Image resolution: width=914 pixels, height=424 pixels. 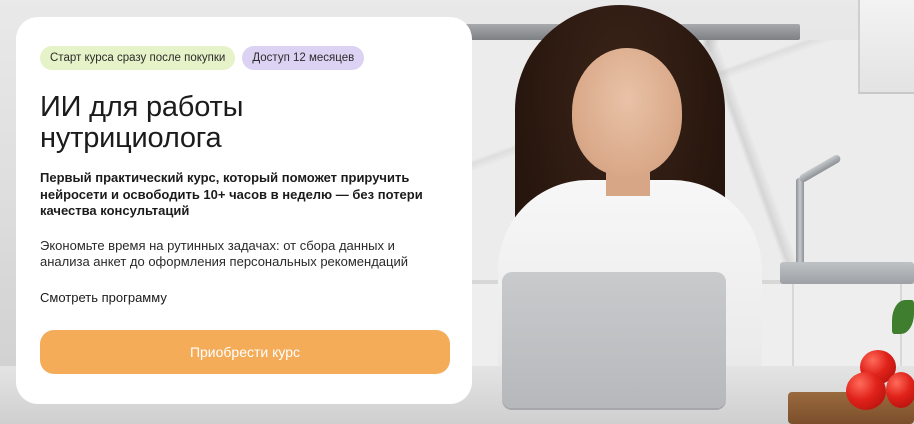 I want to click on upper-cabinet, so click(x=886, y=47).